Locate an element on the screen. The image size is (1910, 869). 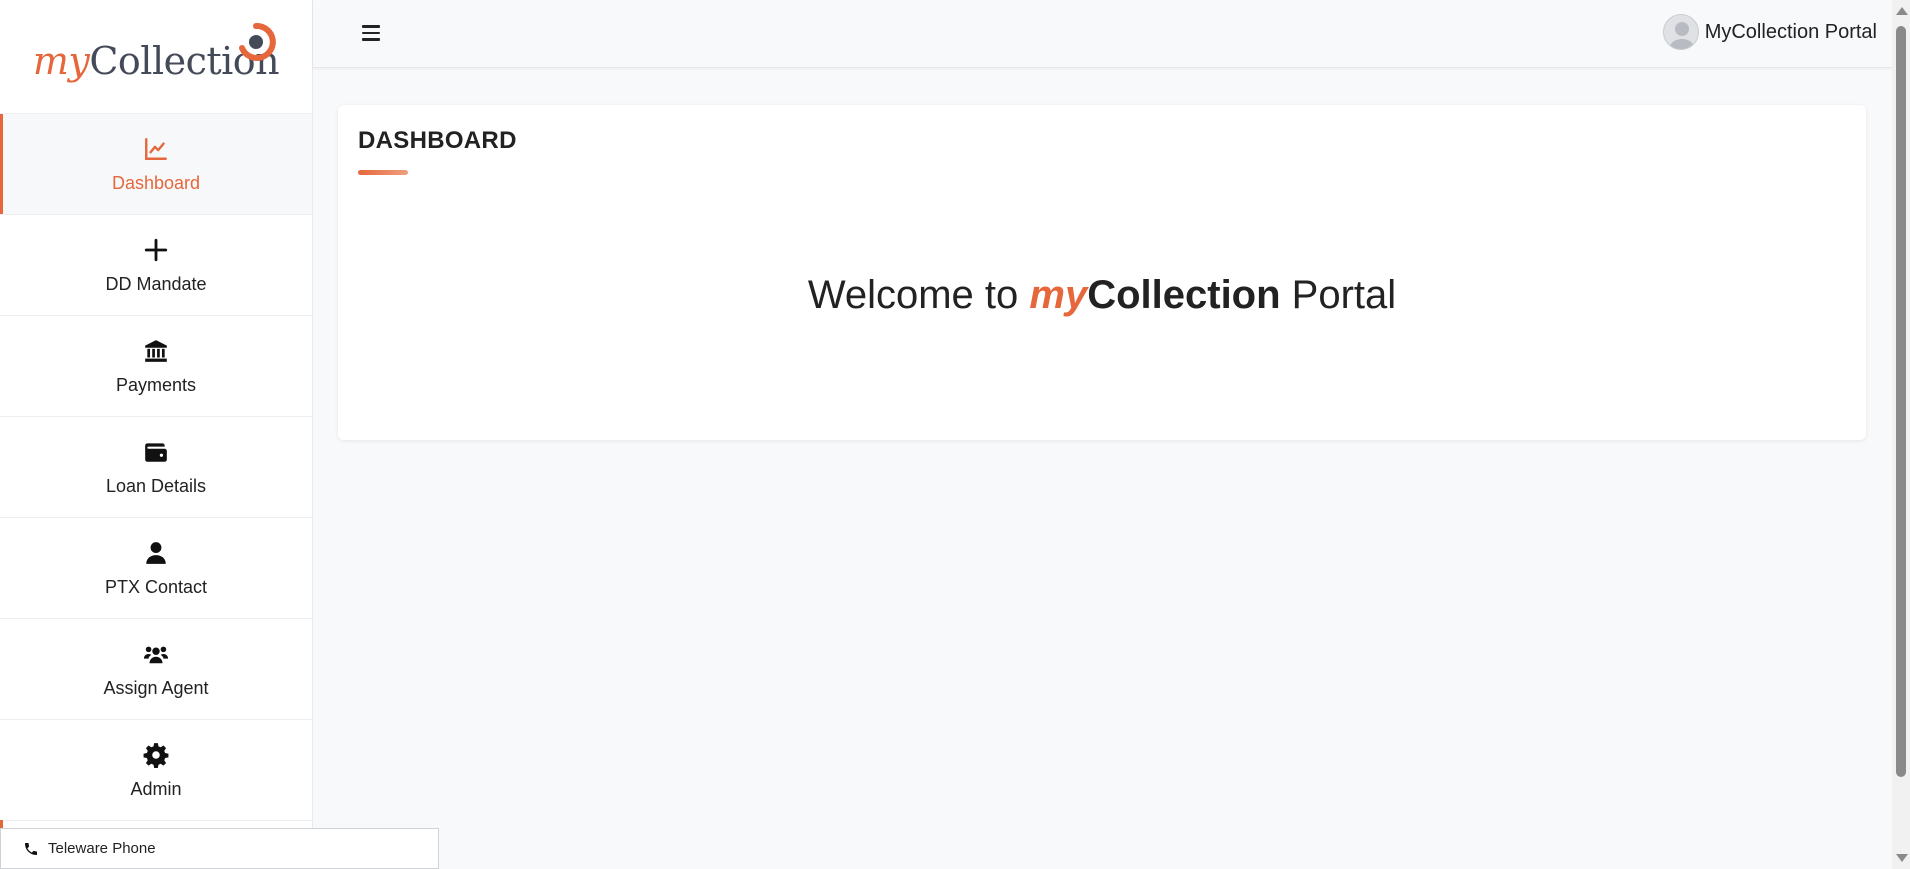
gear-icon is located at coordinates (156, 755).